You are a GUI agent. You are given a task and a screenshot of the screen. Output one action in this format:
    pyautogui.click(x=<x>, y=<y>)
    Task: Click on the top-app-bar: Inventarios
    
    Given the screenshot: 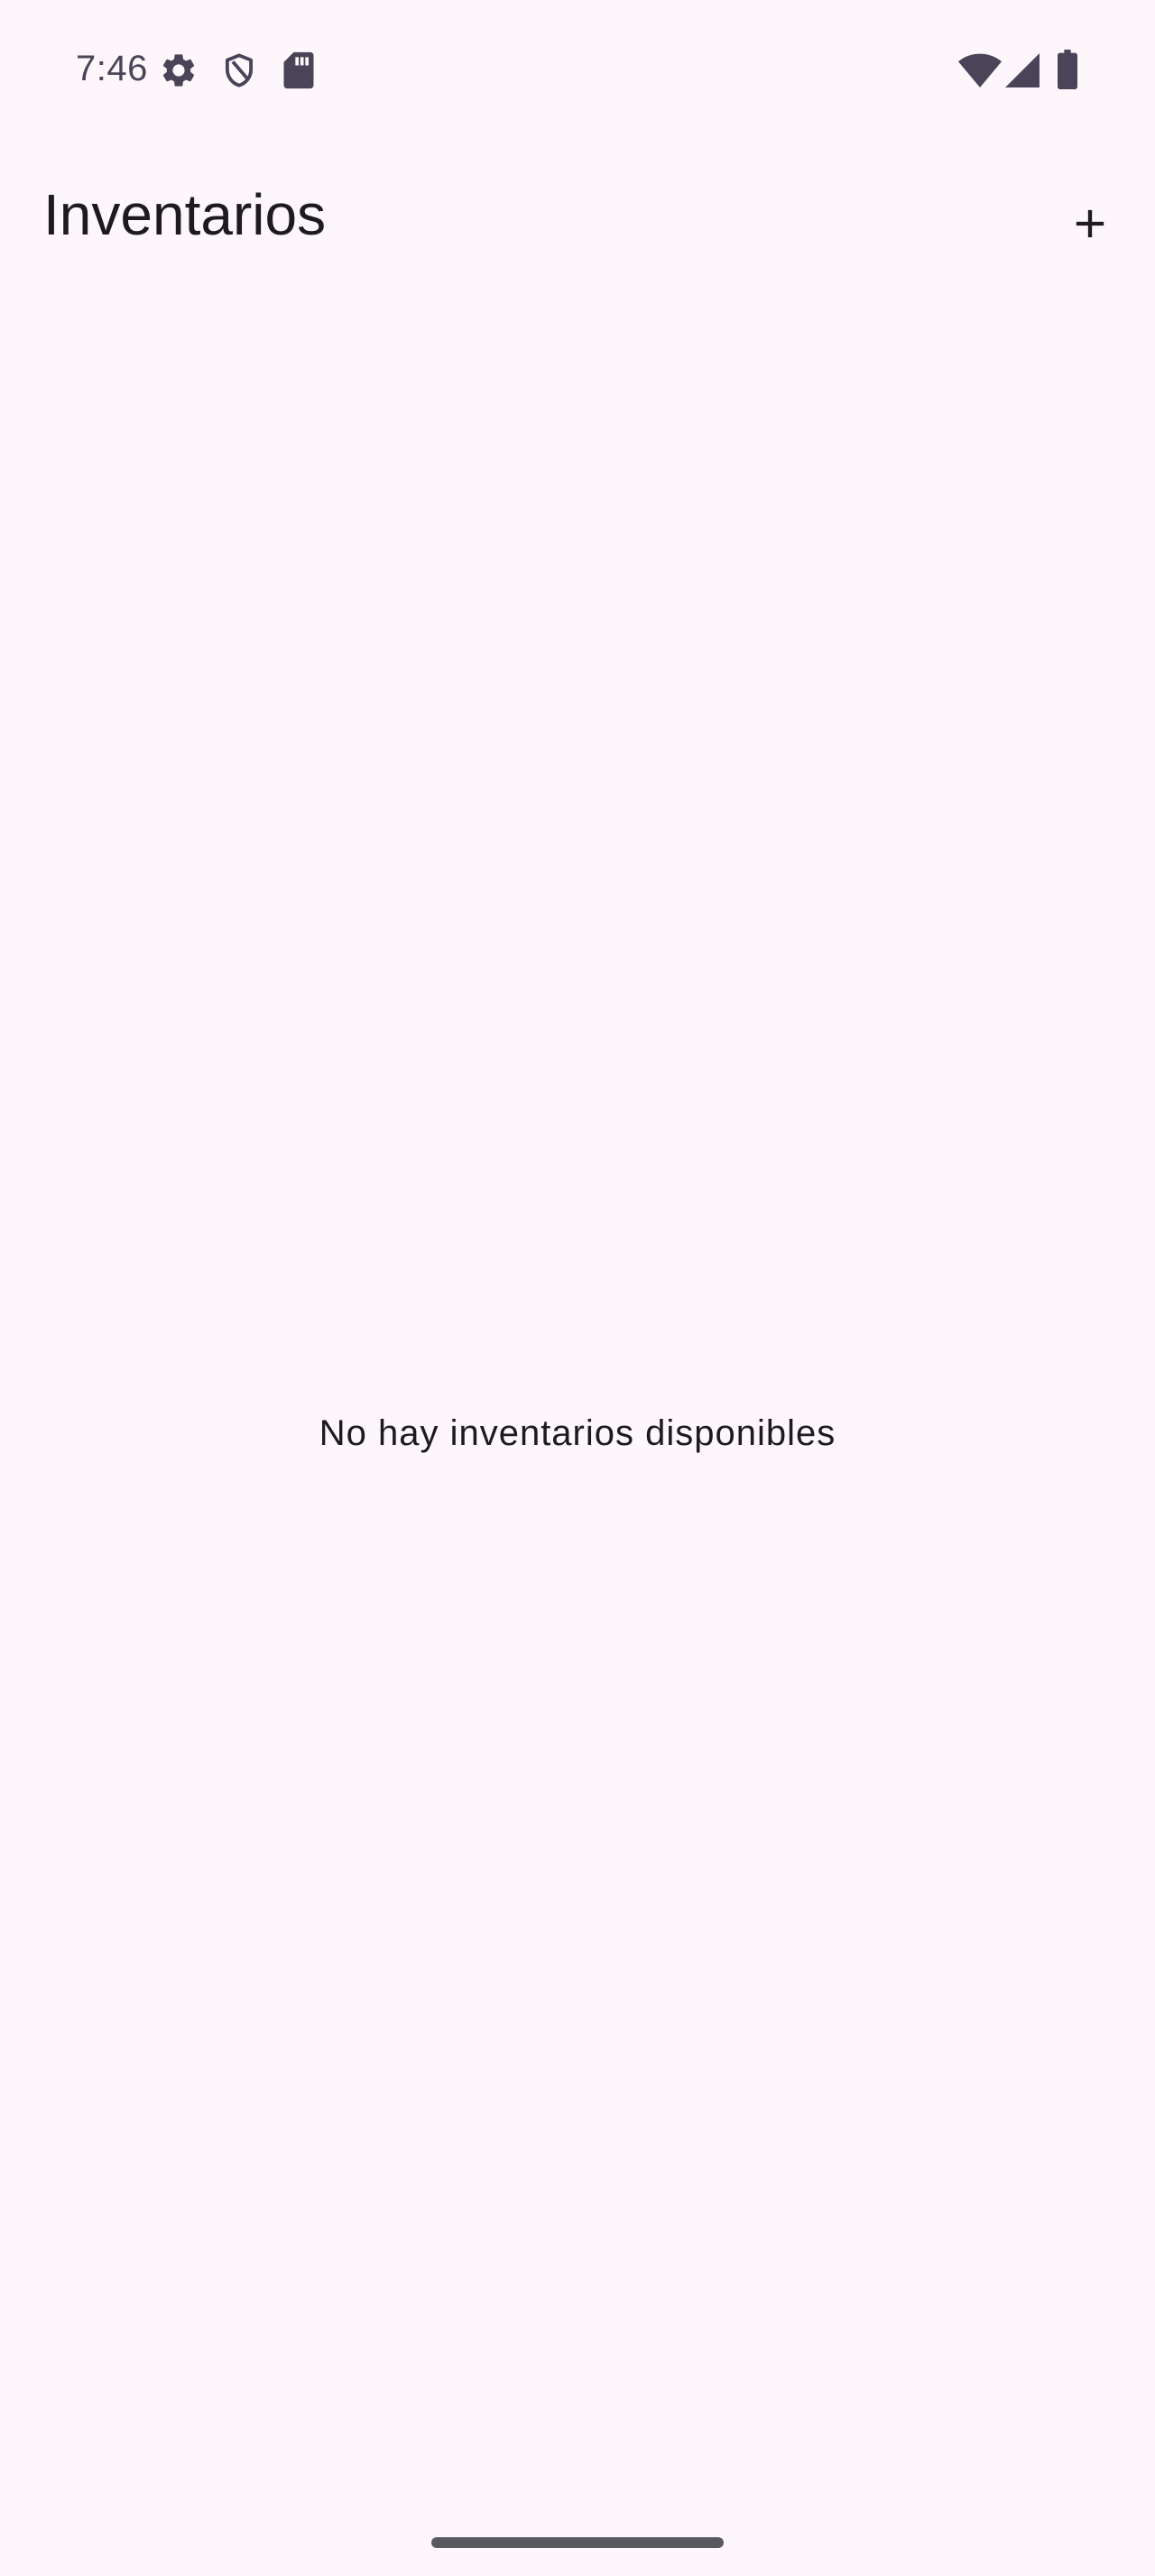 What is the action you would take?
    pyautogui.click(x=577, y=214)
    